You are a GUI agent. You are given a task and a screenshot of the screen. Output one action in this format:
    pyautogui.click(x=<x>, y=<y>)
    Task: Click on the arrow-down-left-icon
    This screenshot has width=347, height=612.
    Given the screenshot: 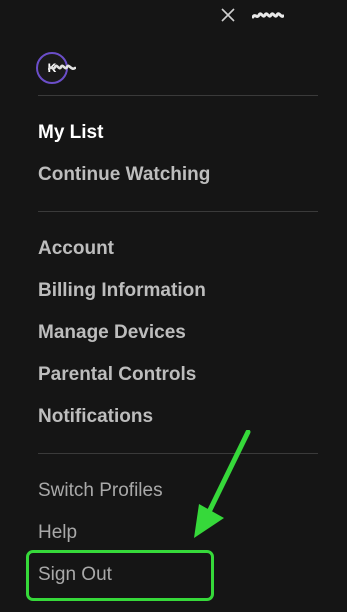 What is the action you would take?
    pyautogui.click(x=222, y=484)
    